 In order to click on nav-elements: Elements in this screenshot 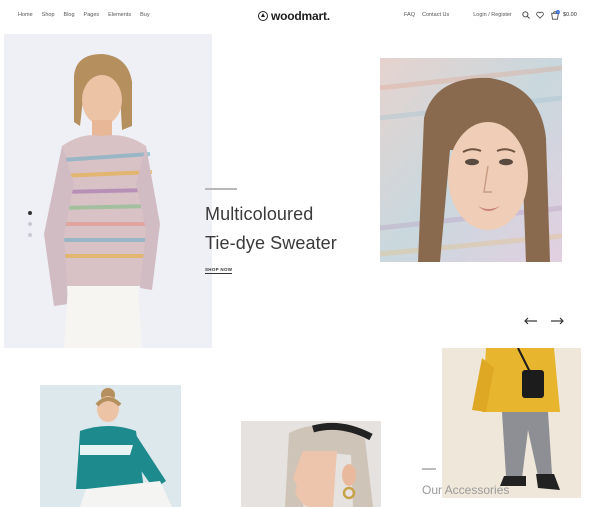, I will do `click(119, 15)`.